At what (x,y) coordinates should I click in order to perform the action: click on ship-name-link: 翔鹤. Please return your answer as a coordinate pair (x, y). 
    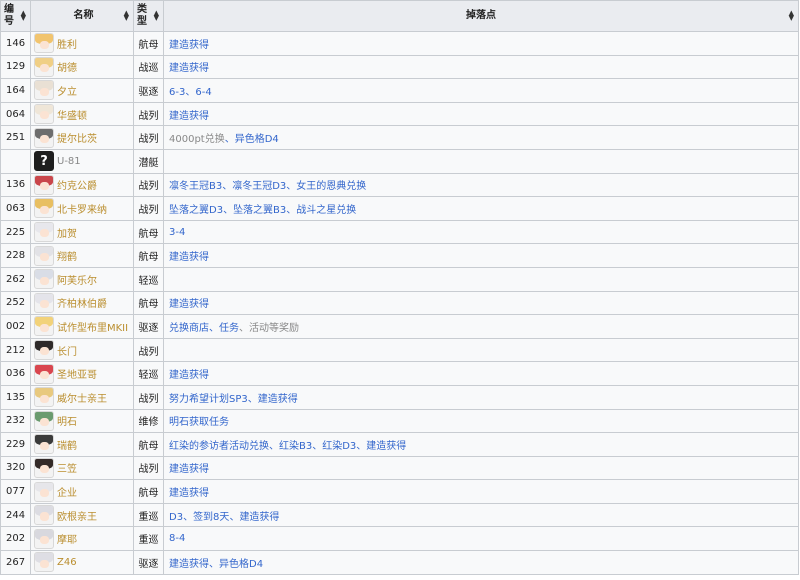
    Looking at the image, I should click on (67, 255).